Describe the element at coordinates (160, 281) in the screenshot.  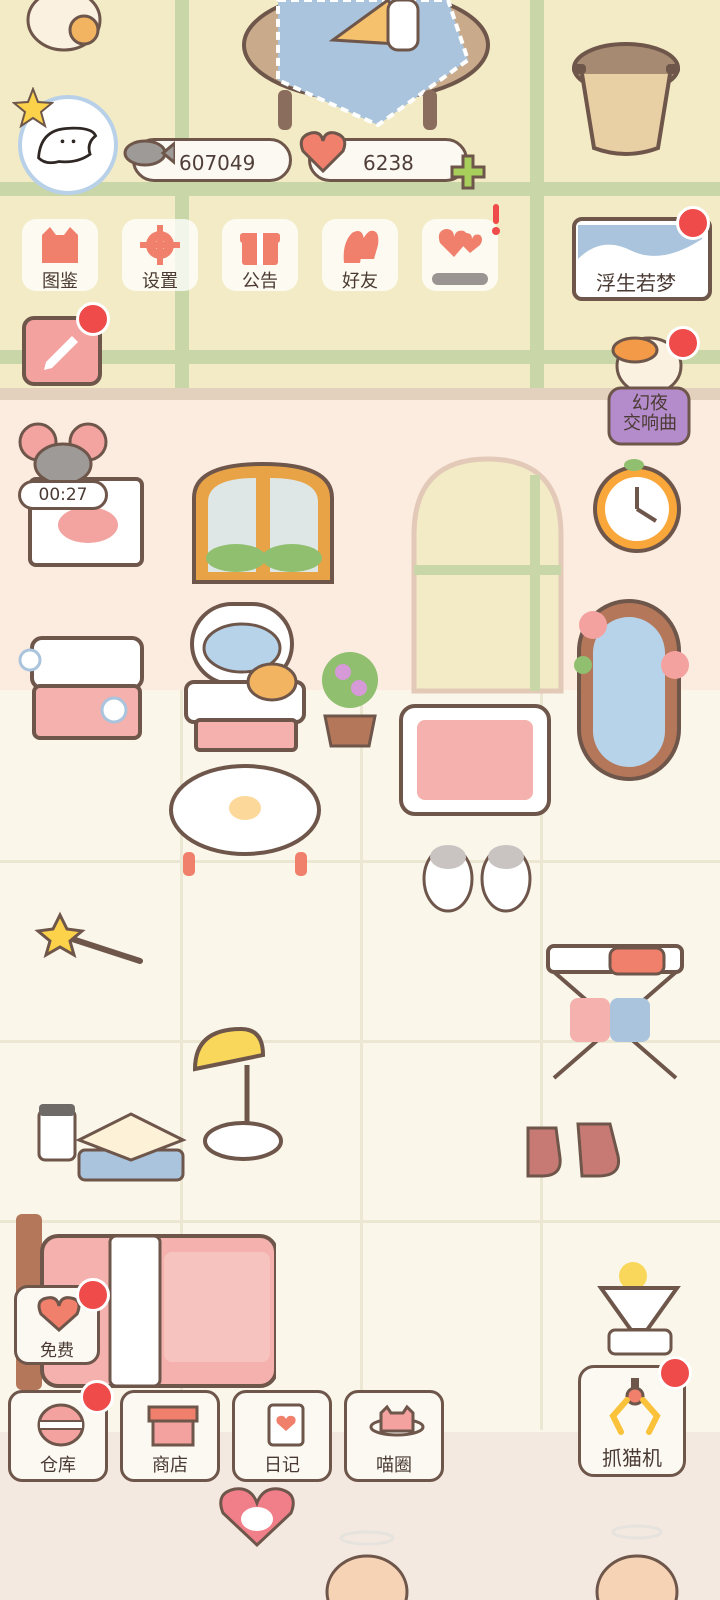
I see `menu-settings-label: 设置` at that location.